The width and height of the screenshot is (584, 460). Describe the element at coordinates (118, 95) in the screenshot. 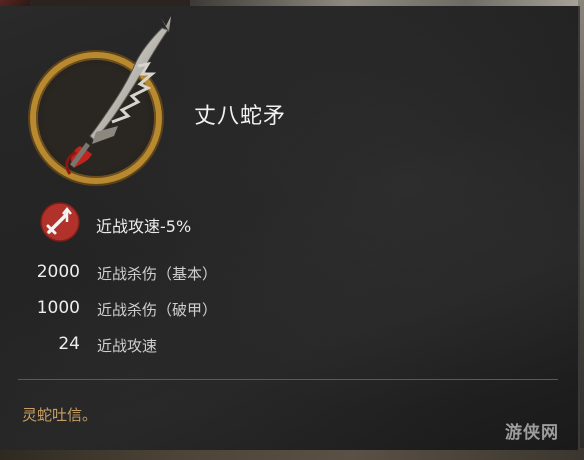

I see `serpent-spear-icon` at that location.